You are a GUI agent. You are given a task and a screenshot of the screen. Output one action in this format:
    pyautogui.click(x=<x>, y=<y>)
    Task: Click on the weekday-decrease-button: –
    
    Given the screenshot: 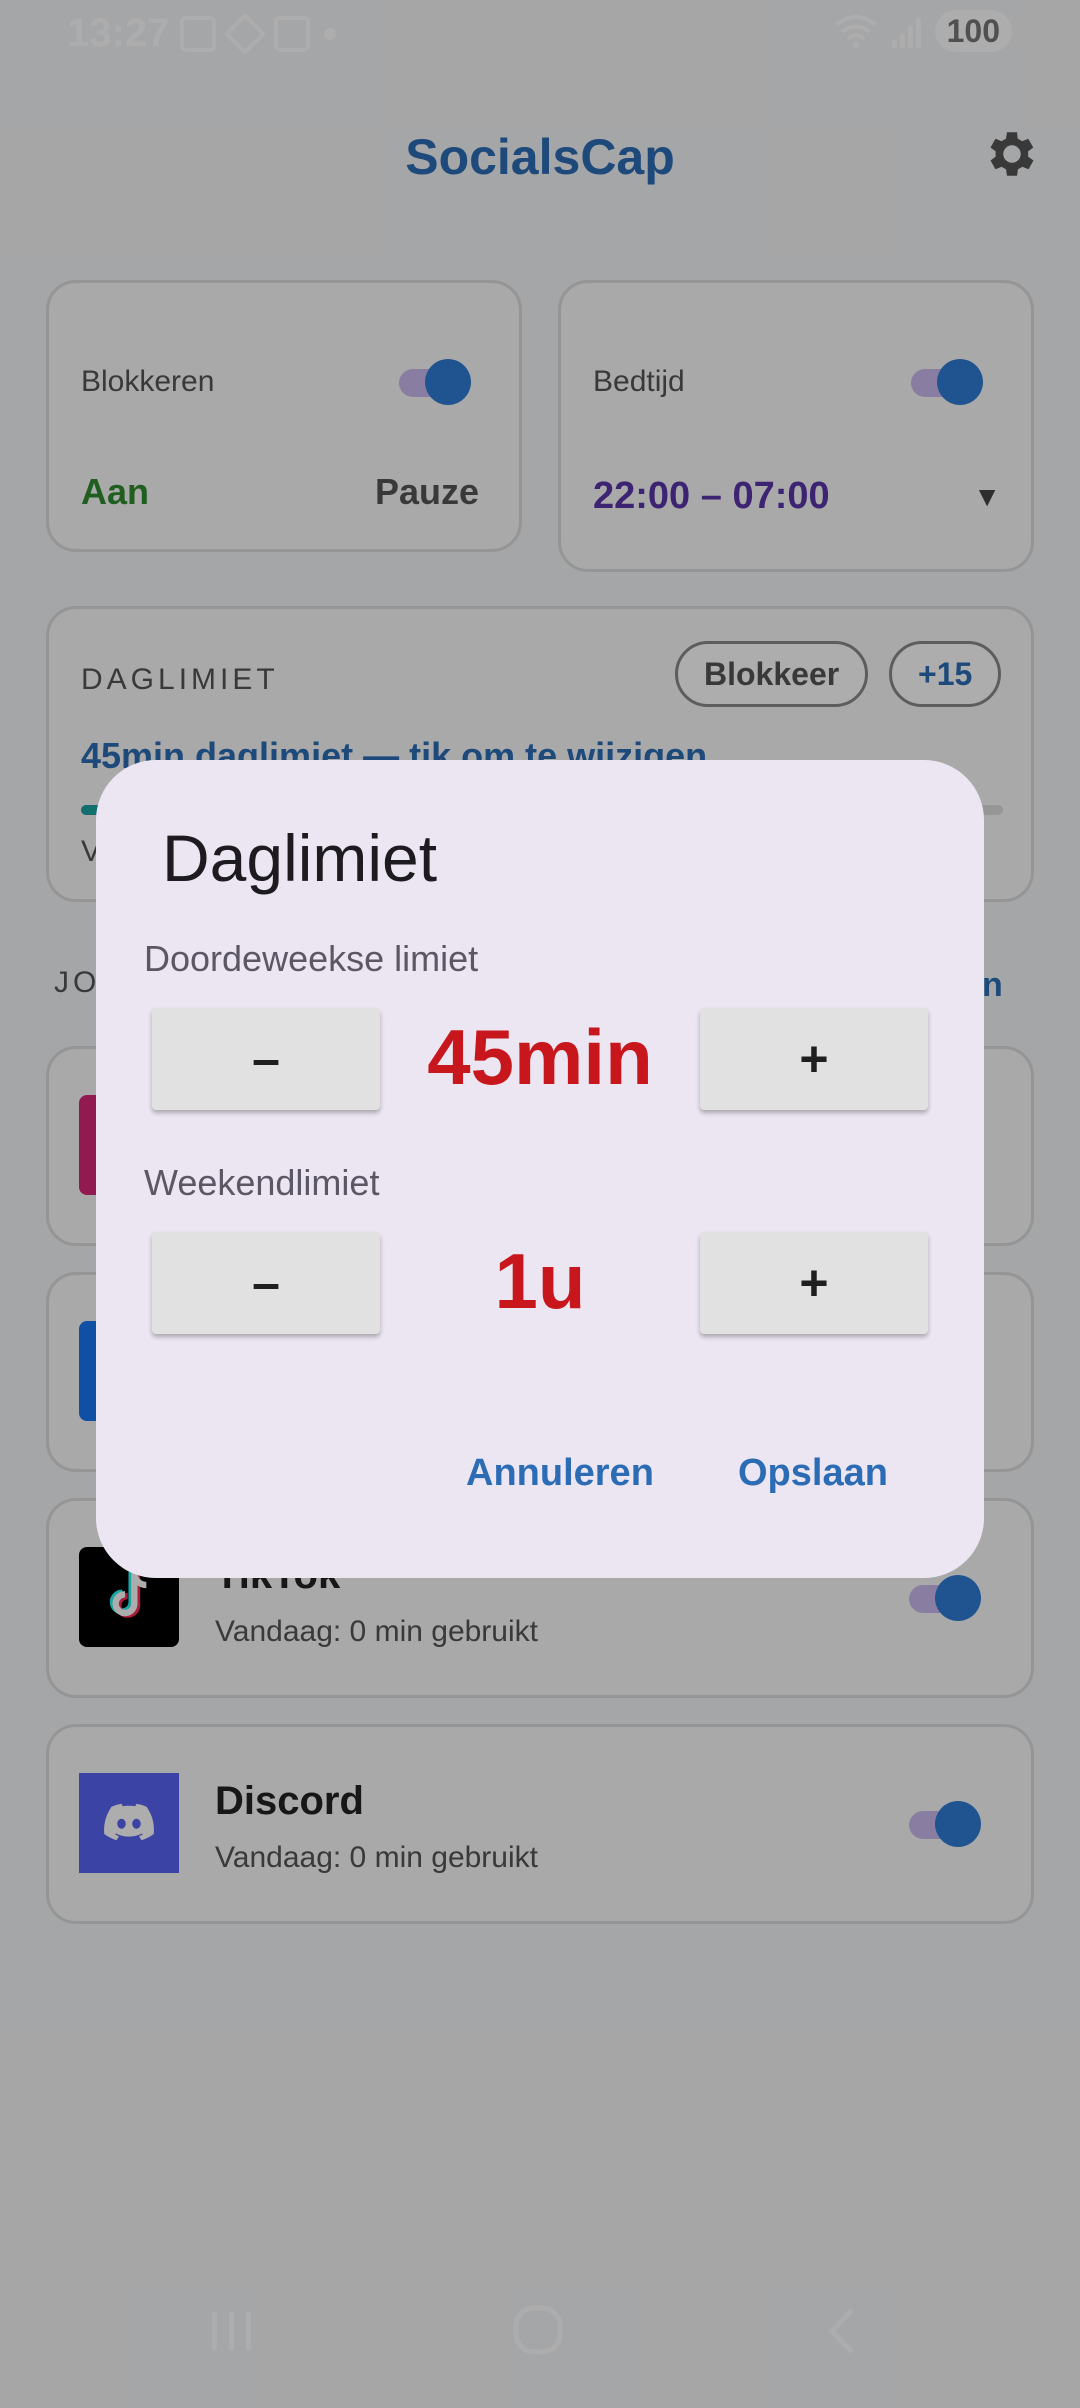 What is the action you would take?
    pyautogui.click(x=266, y=1059)
    